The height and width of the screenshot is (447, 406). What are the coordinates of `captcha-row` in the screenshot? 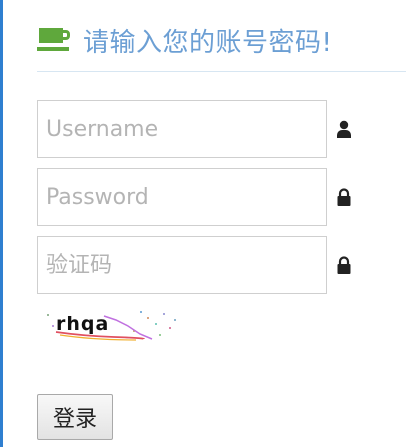 It's located at (202, 265).